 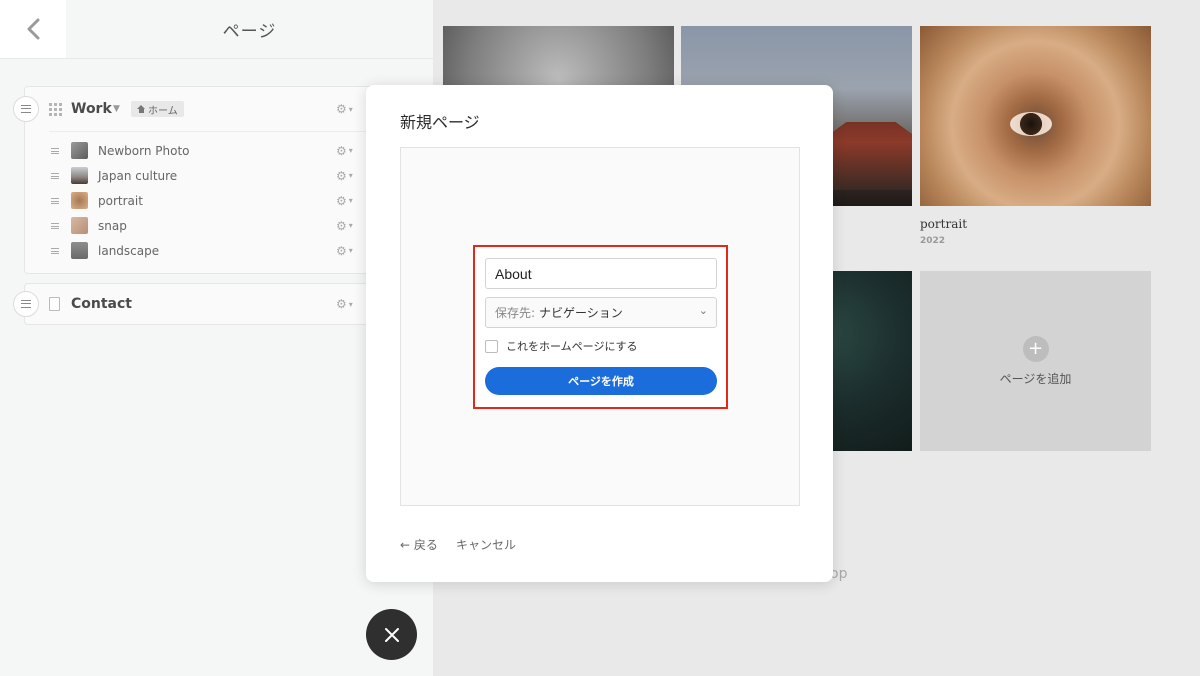 What do you see at coordinates (120, 201) in the screenshot?
I see `page-label: portrait` at bounding box center [120, 201].